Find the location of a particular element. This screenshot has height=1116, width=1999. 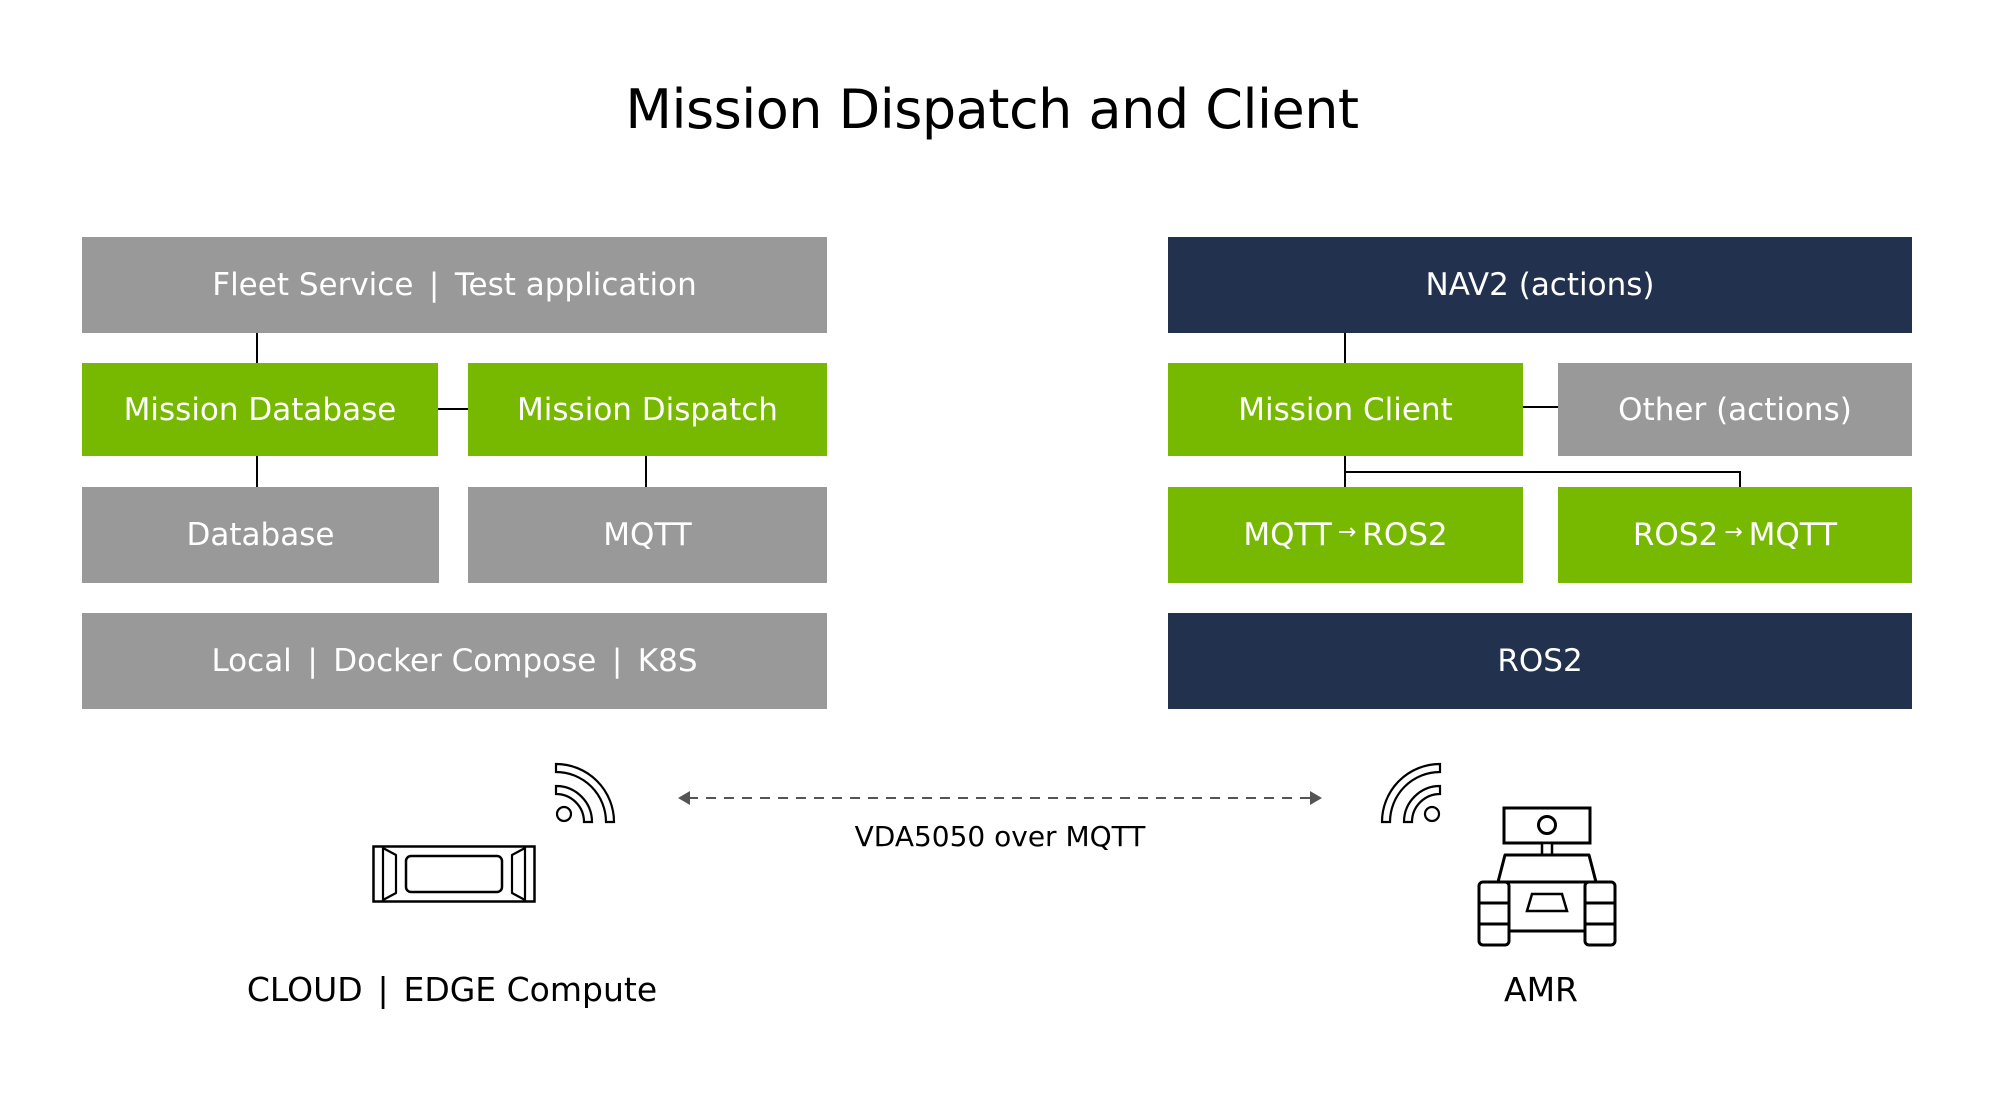

ros2-label: ROS2 is located at coordinates (1540, 661).